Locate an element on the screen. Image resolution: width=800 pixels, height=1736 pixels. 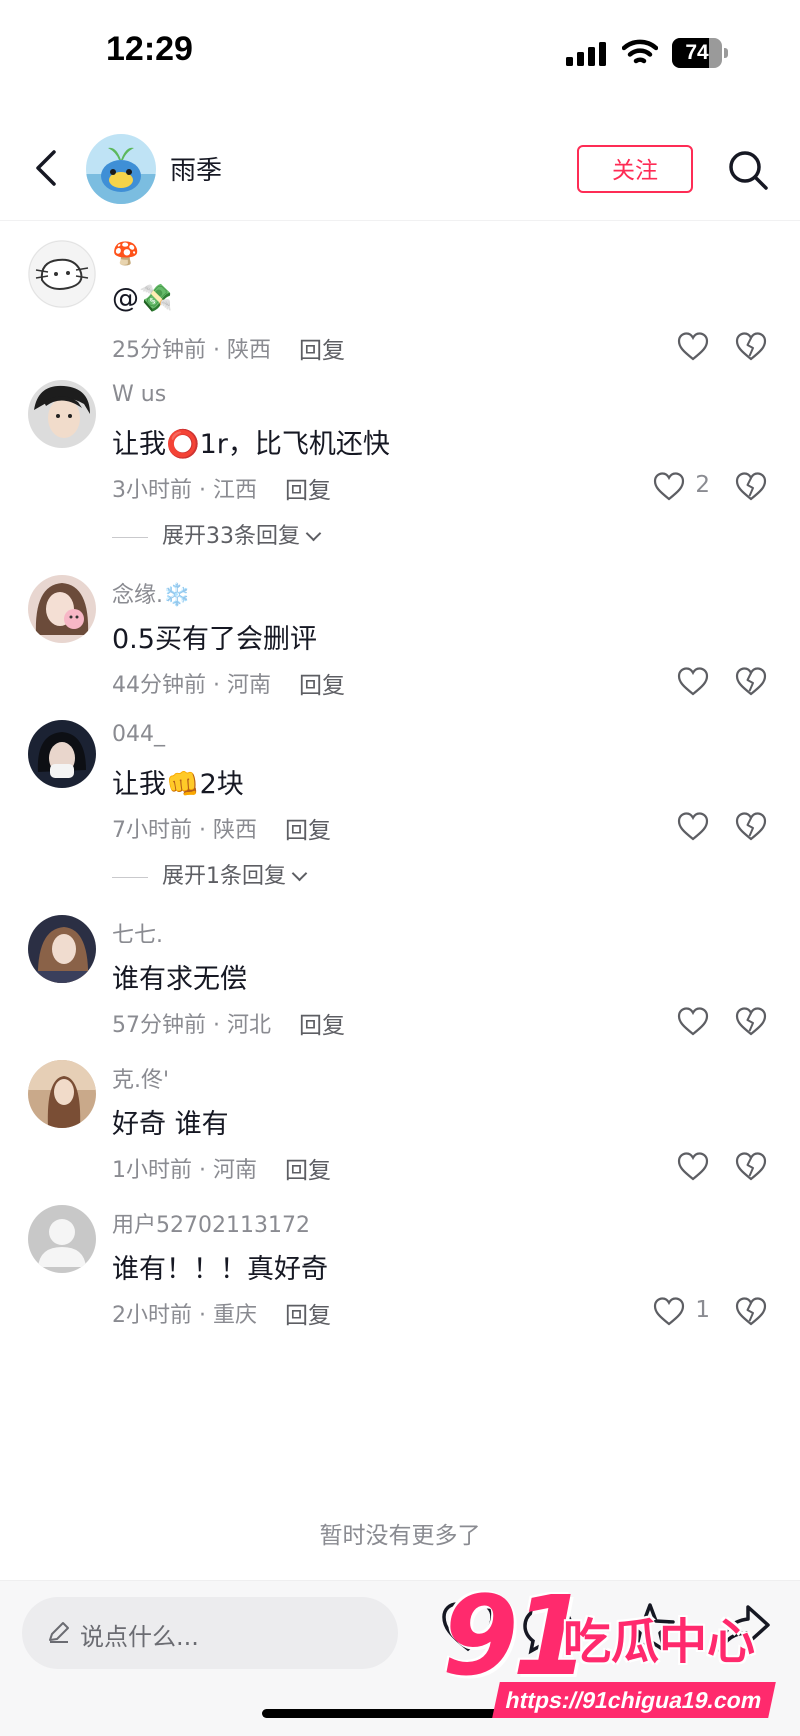
comment-username: W us is located at coordinates (139, 394).